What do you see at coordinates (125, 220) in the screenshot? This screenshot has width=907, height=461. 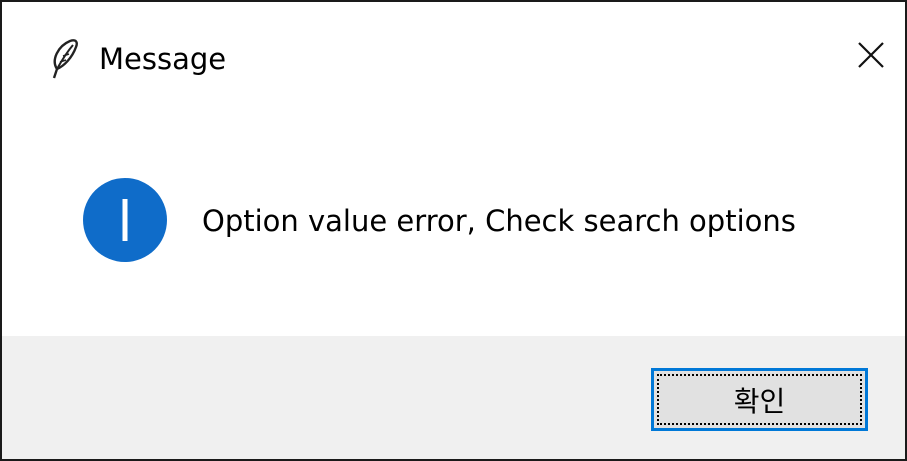 I see `info-icon` at bounding box center [125, 220].